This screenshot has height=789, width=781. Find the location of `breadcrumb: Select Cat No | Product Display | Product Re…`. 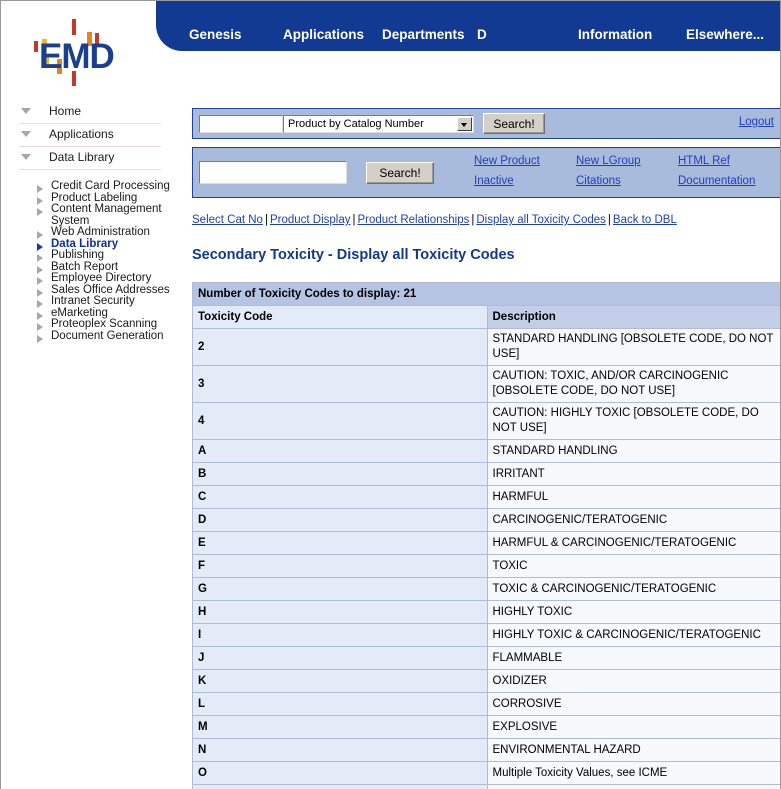

breadcrumb: Select Cat No | Product Display | Product Re… is located at coordinates (486, 220).